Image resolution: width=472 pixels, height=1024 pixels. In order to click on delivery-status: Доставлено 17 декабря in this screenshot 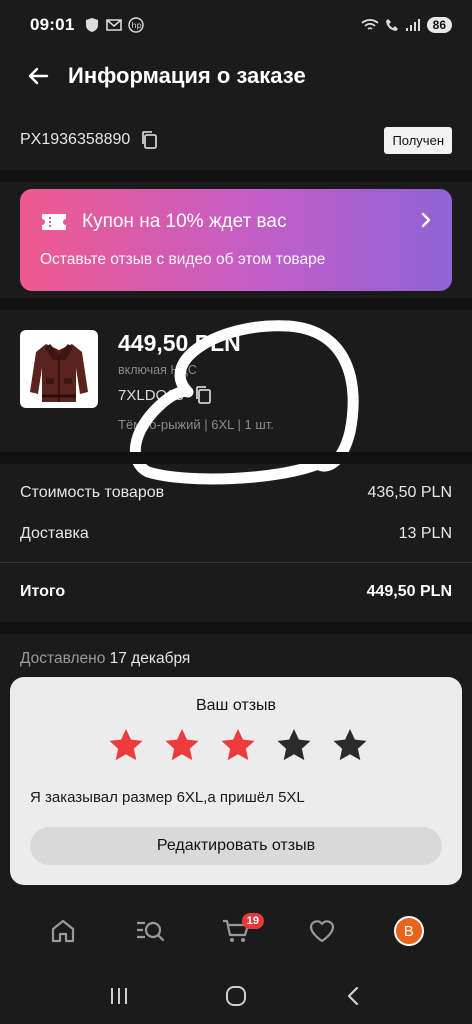, I will do `click(105, 659)`.